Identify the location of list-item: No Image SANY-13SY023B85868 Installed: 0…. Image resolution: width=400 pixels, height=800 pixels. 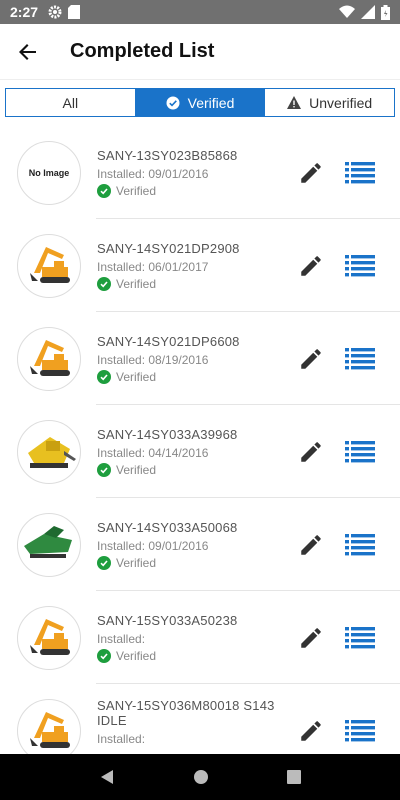
(200, 172).